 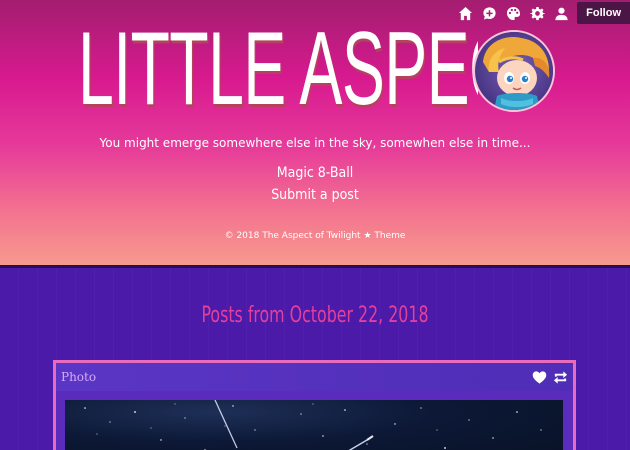 I want to click on nav-link-submit-post: Submit a post, so click(x=315, y=195).